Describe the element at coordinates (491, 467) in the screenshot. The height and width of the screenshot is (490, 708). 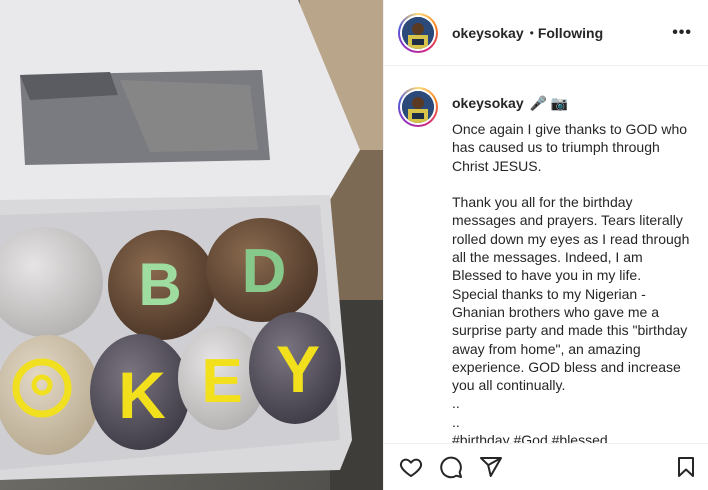
I see `paper-plane-icon` at that location.